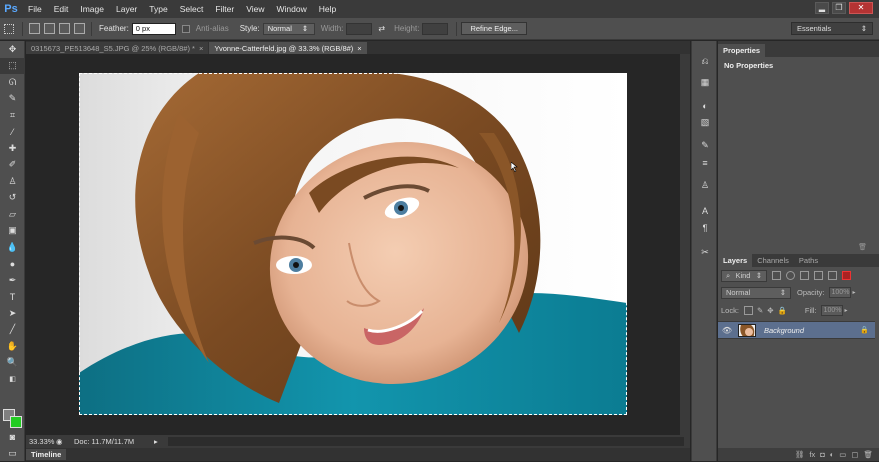  I want to click on quick-mask-icon: ◙, so click(12, 437).